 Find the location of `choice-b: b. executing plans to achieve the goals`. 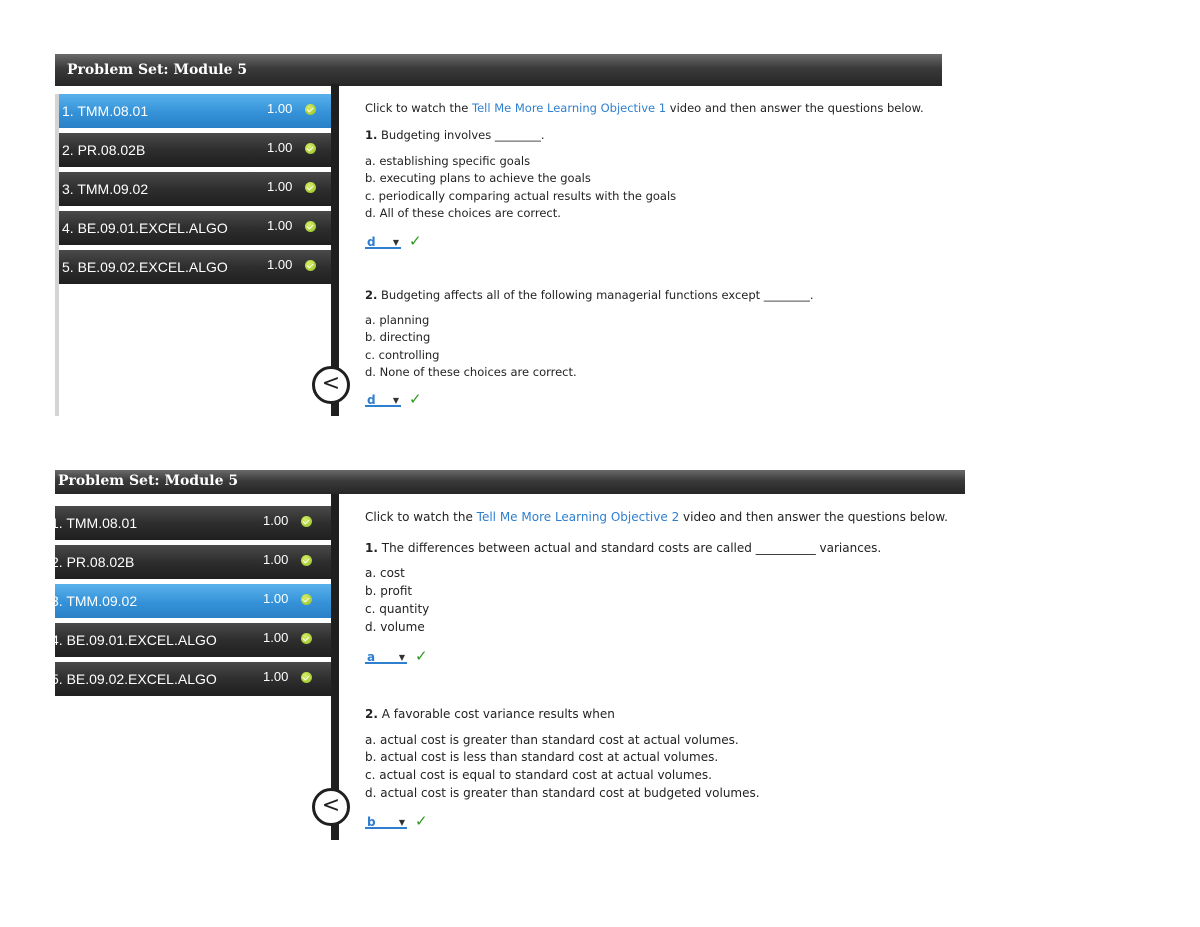

choice-b: b. executing plans to achieve the goals is located at coordinates (478, 178).